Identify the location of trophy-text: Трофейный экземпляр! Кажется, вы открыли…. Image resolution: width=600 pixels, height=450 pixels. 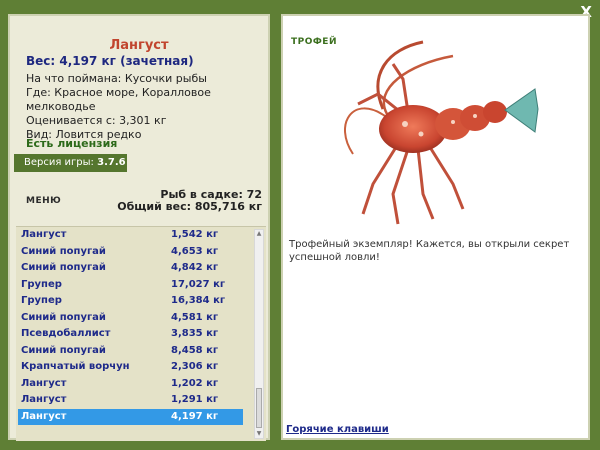
(429, 251).